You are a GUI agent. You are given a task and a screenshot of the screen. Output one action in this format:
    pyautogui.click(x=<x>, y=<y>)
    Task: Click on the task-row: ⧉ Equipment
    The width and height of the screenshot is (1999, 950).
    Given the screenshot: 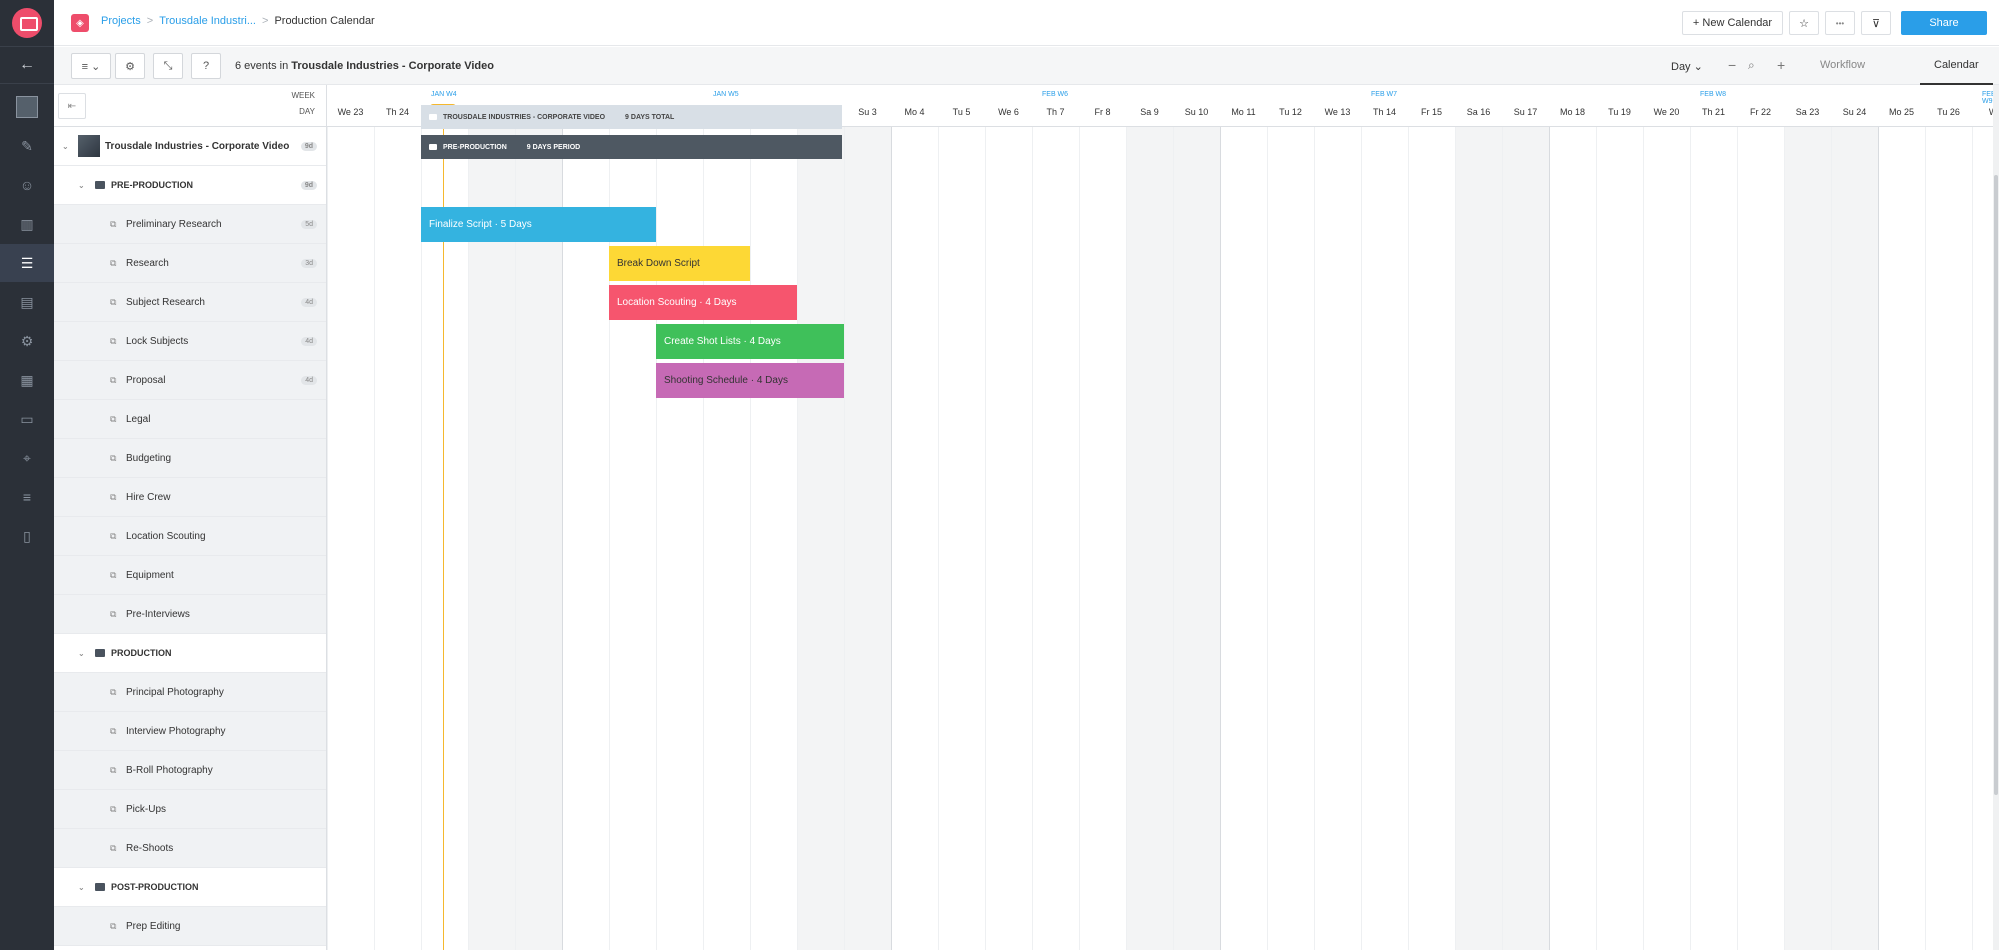 What is the action you would take?
    pyautogui.click(x=190, y=575)
    